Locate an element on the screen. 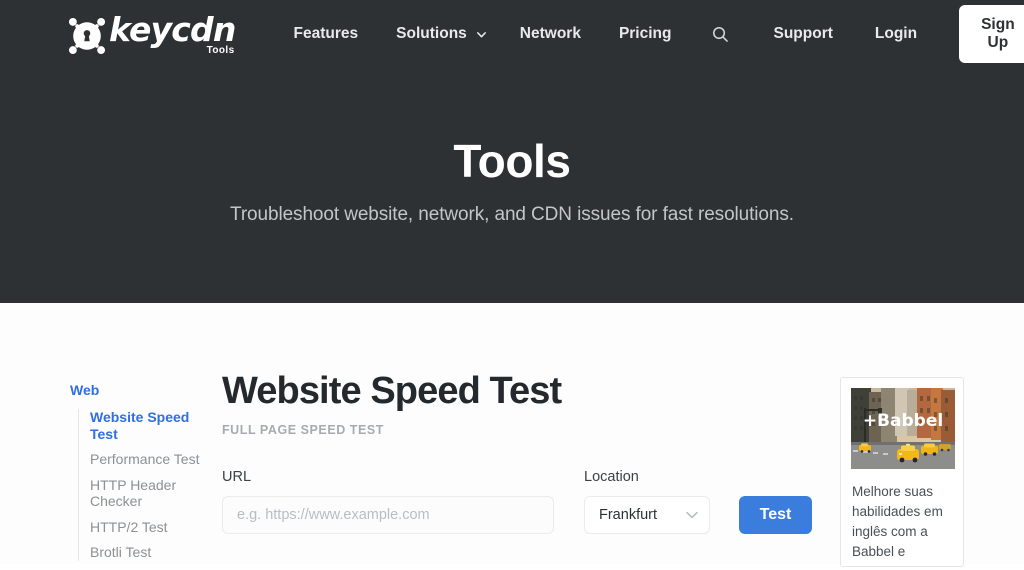 The height and width of the screenshot is (570, 1024). test-button: Test is located at coordinates (775, 515).